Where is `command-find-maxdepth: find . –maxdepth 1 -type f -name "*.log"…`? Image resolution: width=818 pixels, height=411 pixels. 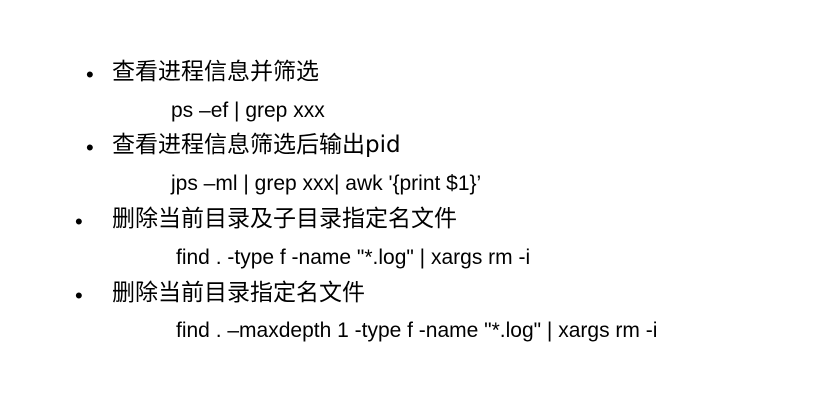
command-find-maxdepth: find . –maxdepth 1 -type f -name "*.log"… is located at coordinates (417, 330).